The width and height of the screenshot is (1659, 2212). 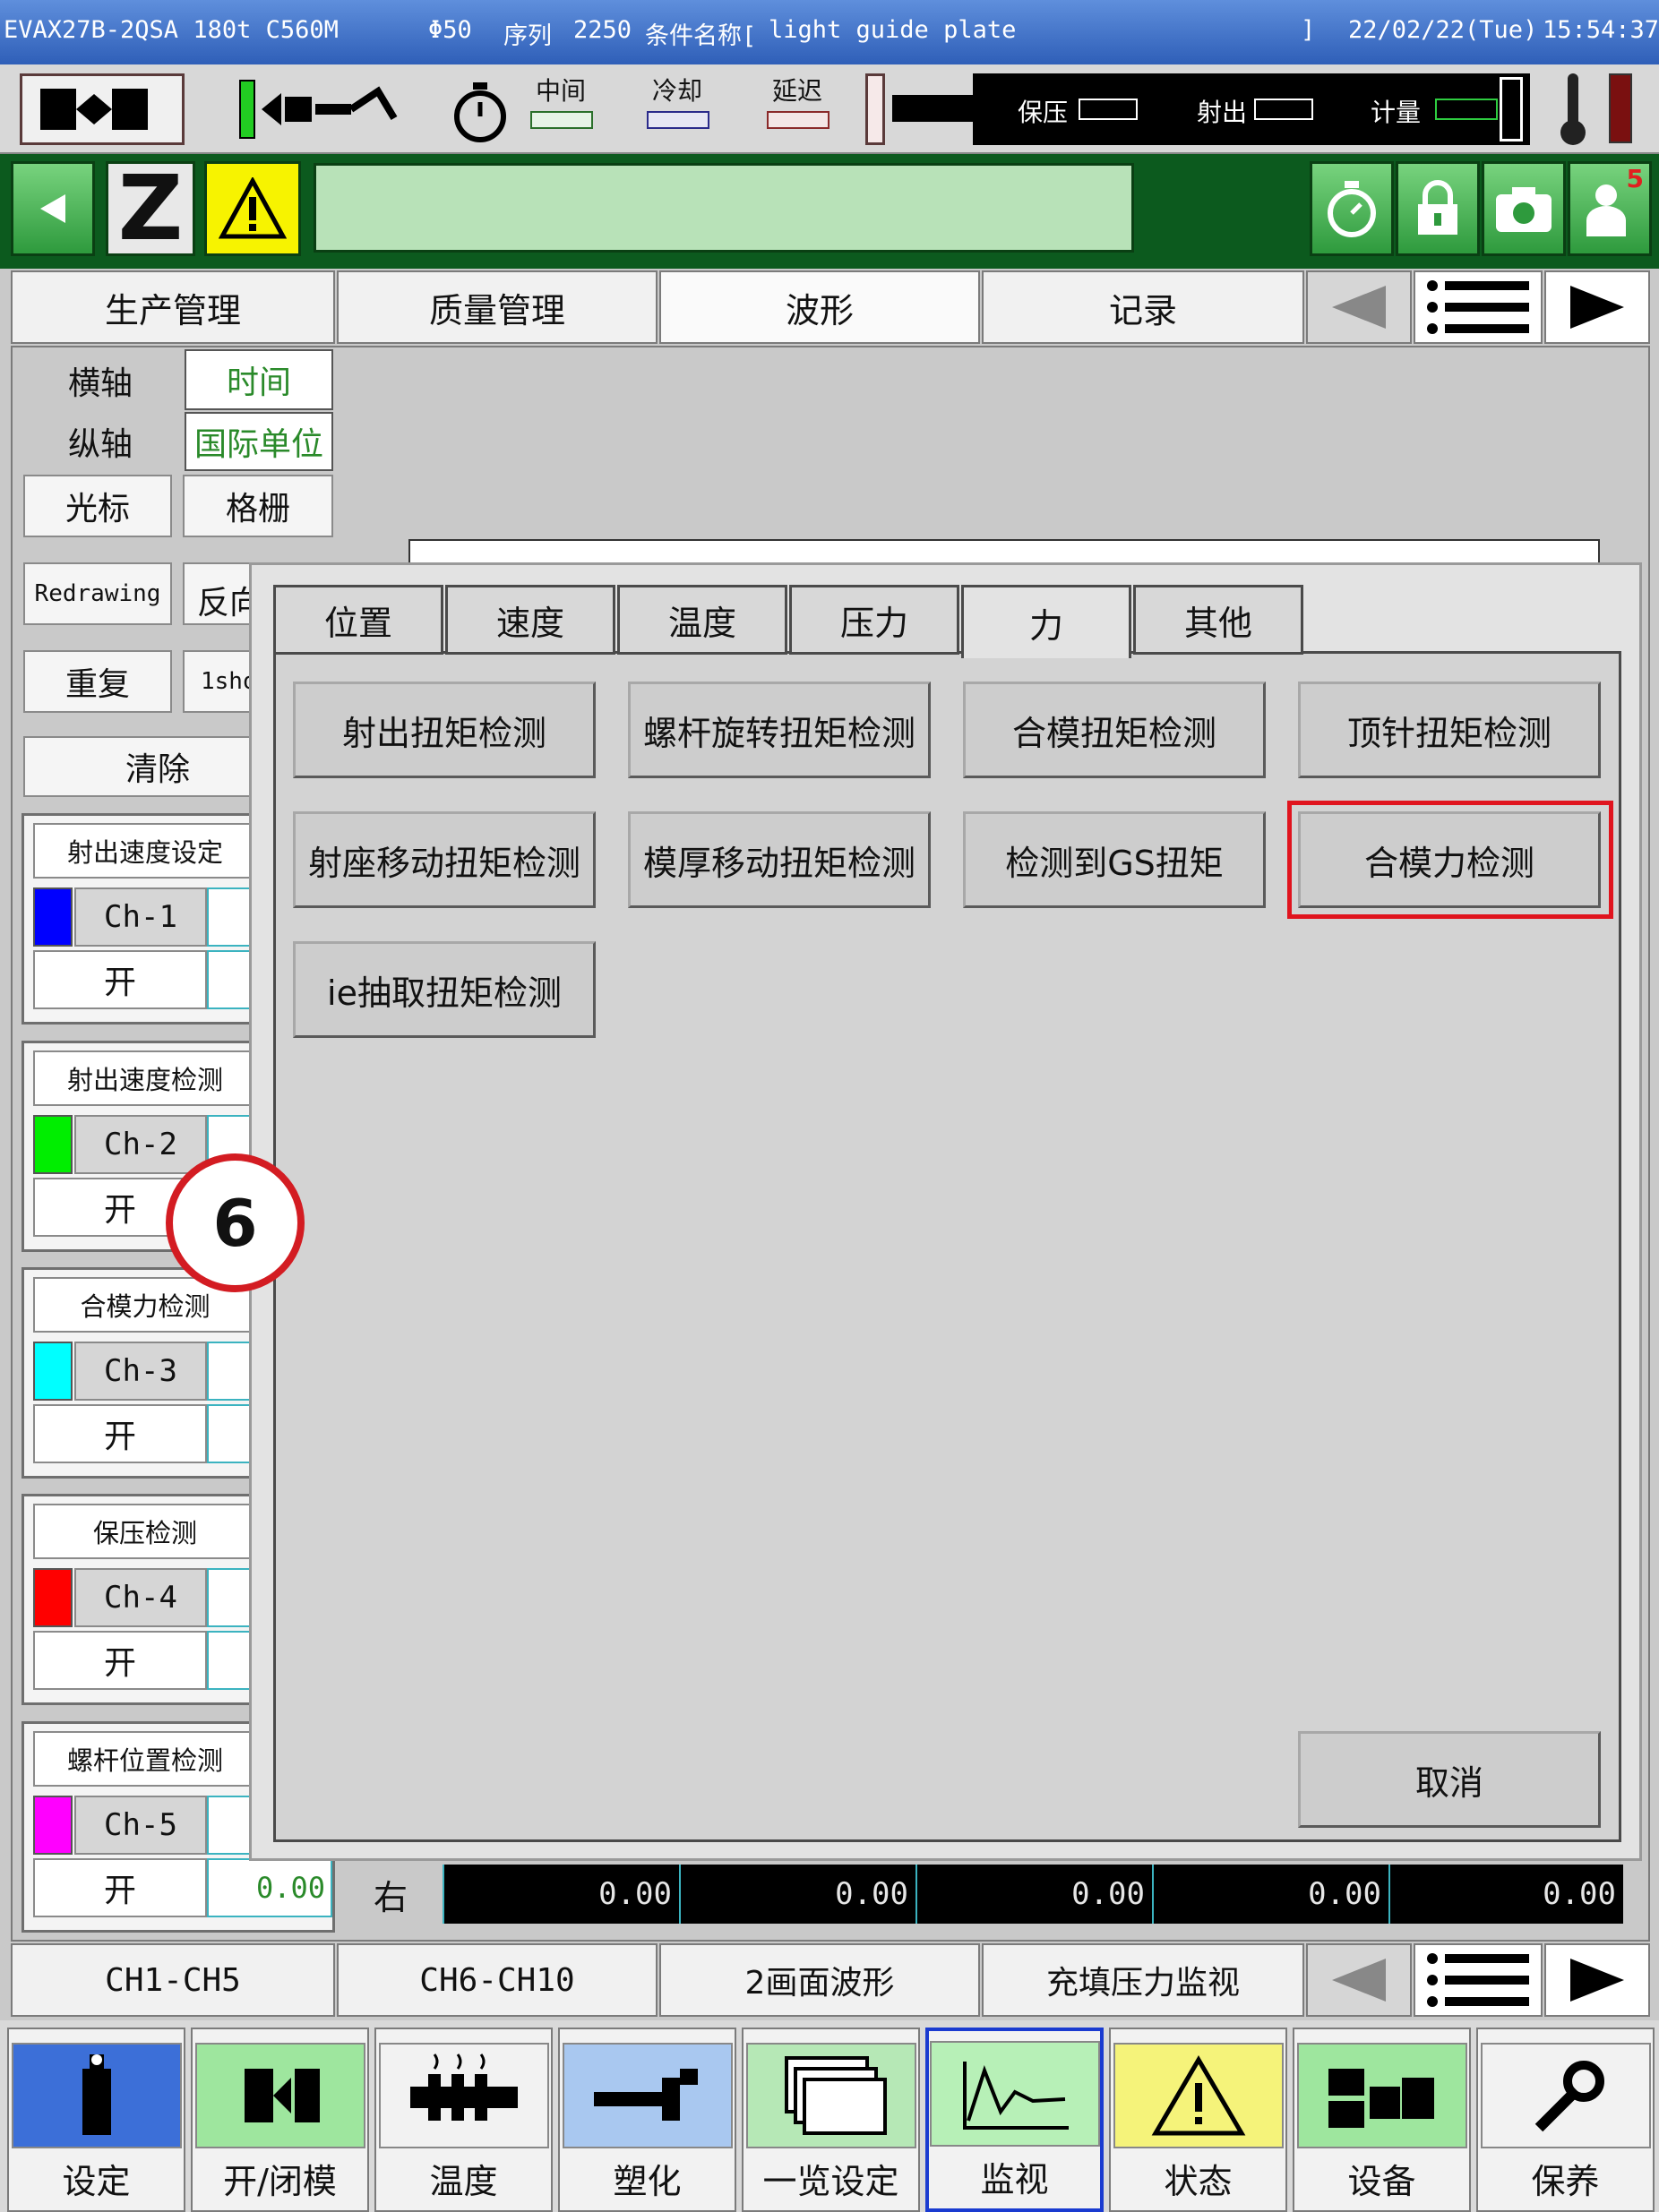 What do you see at coordinates (702, 620) in the screenshot?
I see `dialog-tab-temperature: 温度` at bounding box center [702, 620].